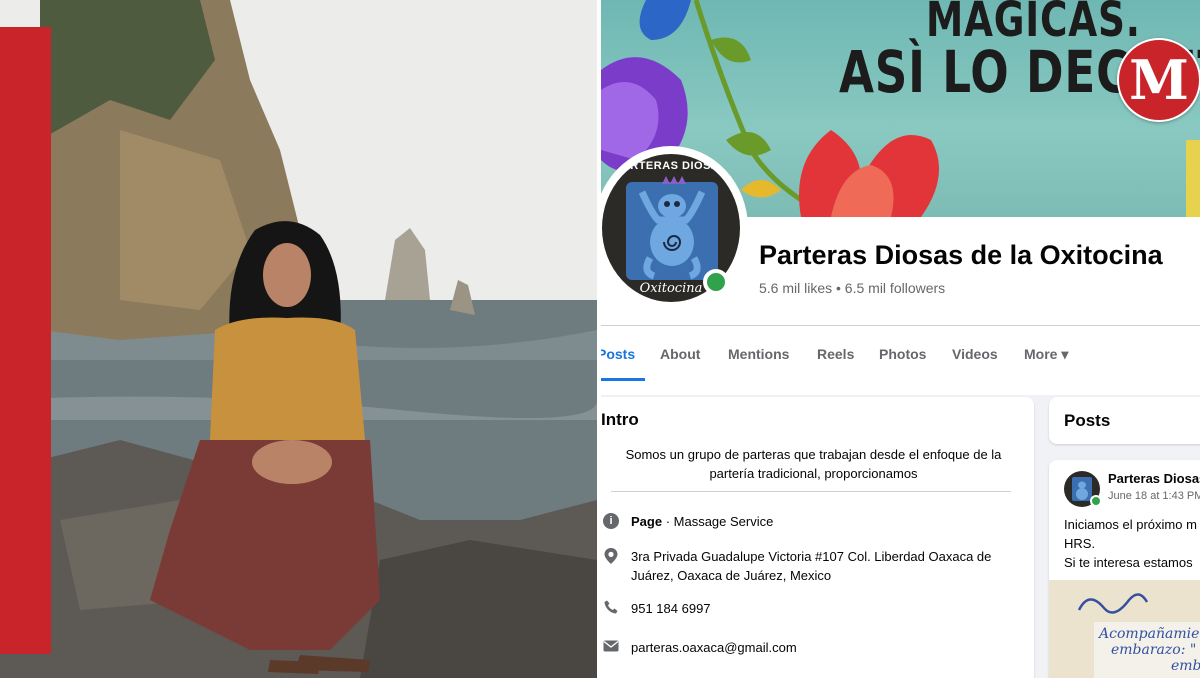 The height and width of the screenshot is (678, 1200). What do you see at coordinates (1158, 80) in the screenshot?
I see `milenio-logo: M` at bounding box center [1158, 80].